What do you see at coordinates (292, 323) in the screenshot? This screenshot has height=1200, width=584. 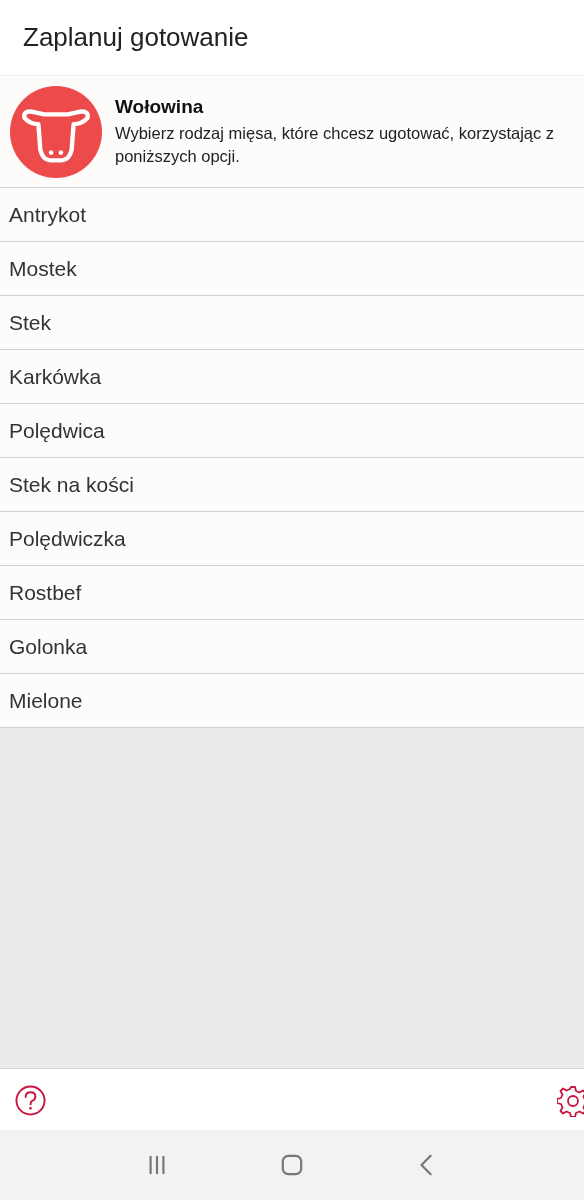 I see `meat-cut-item: Stek` at bounding box center [292, 323].